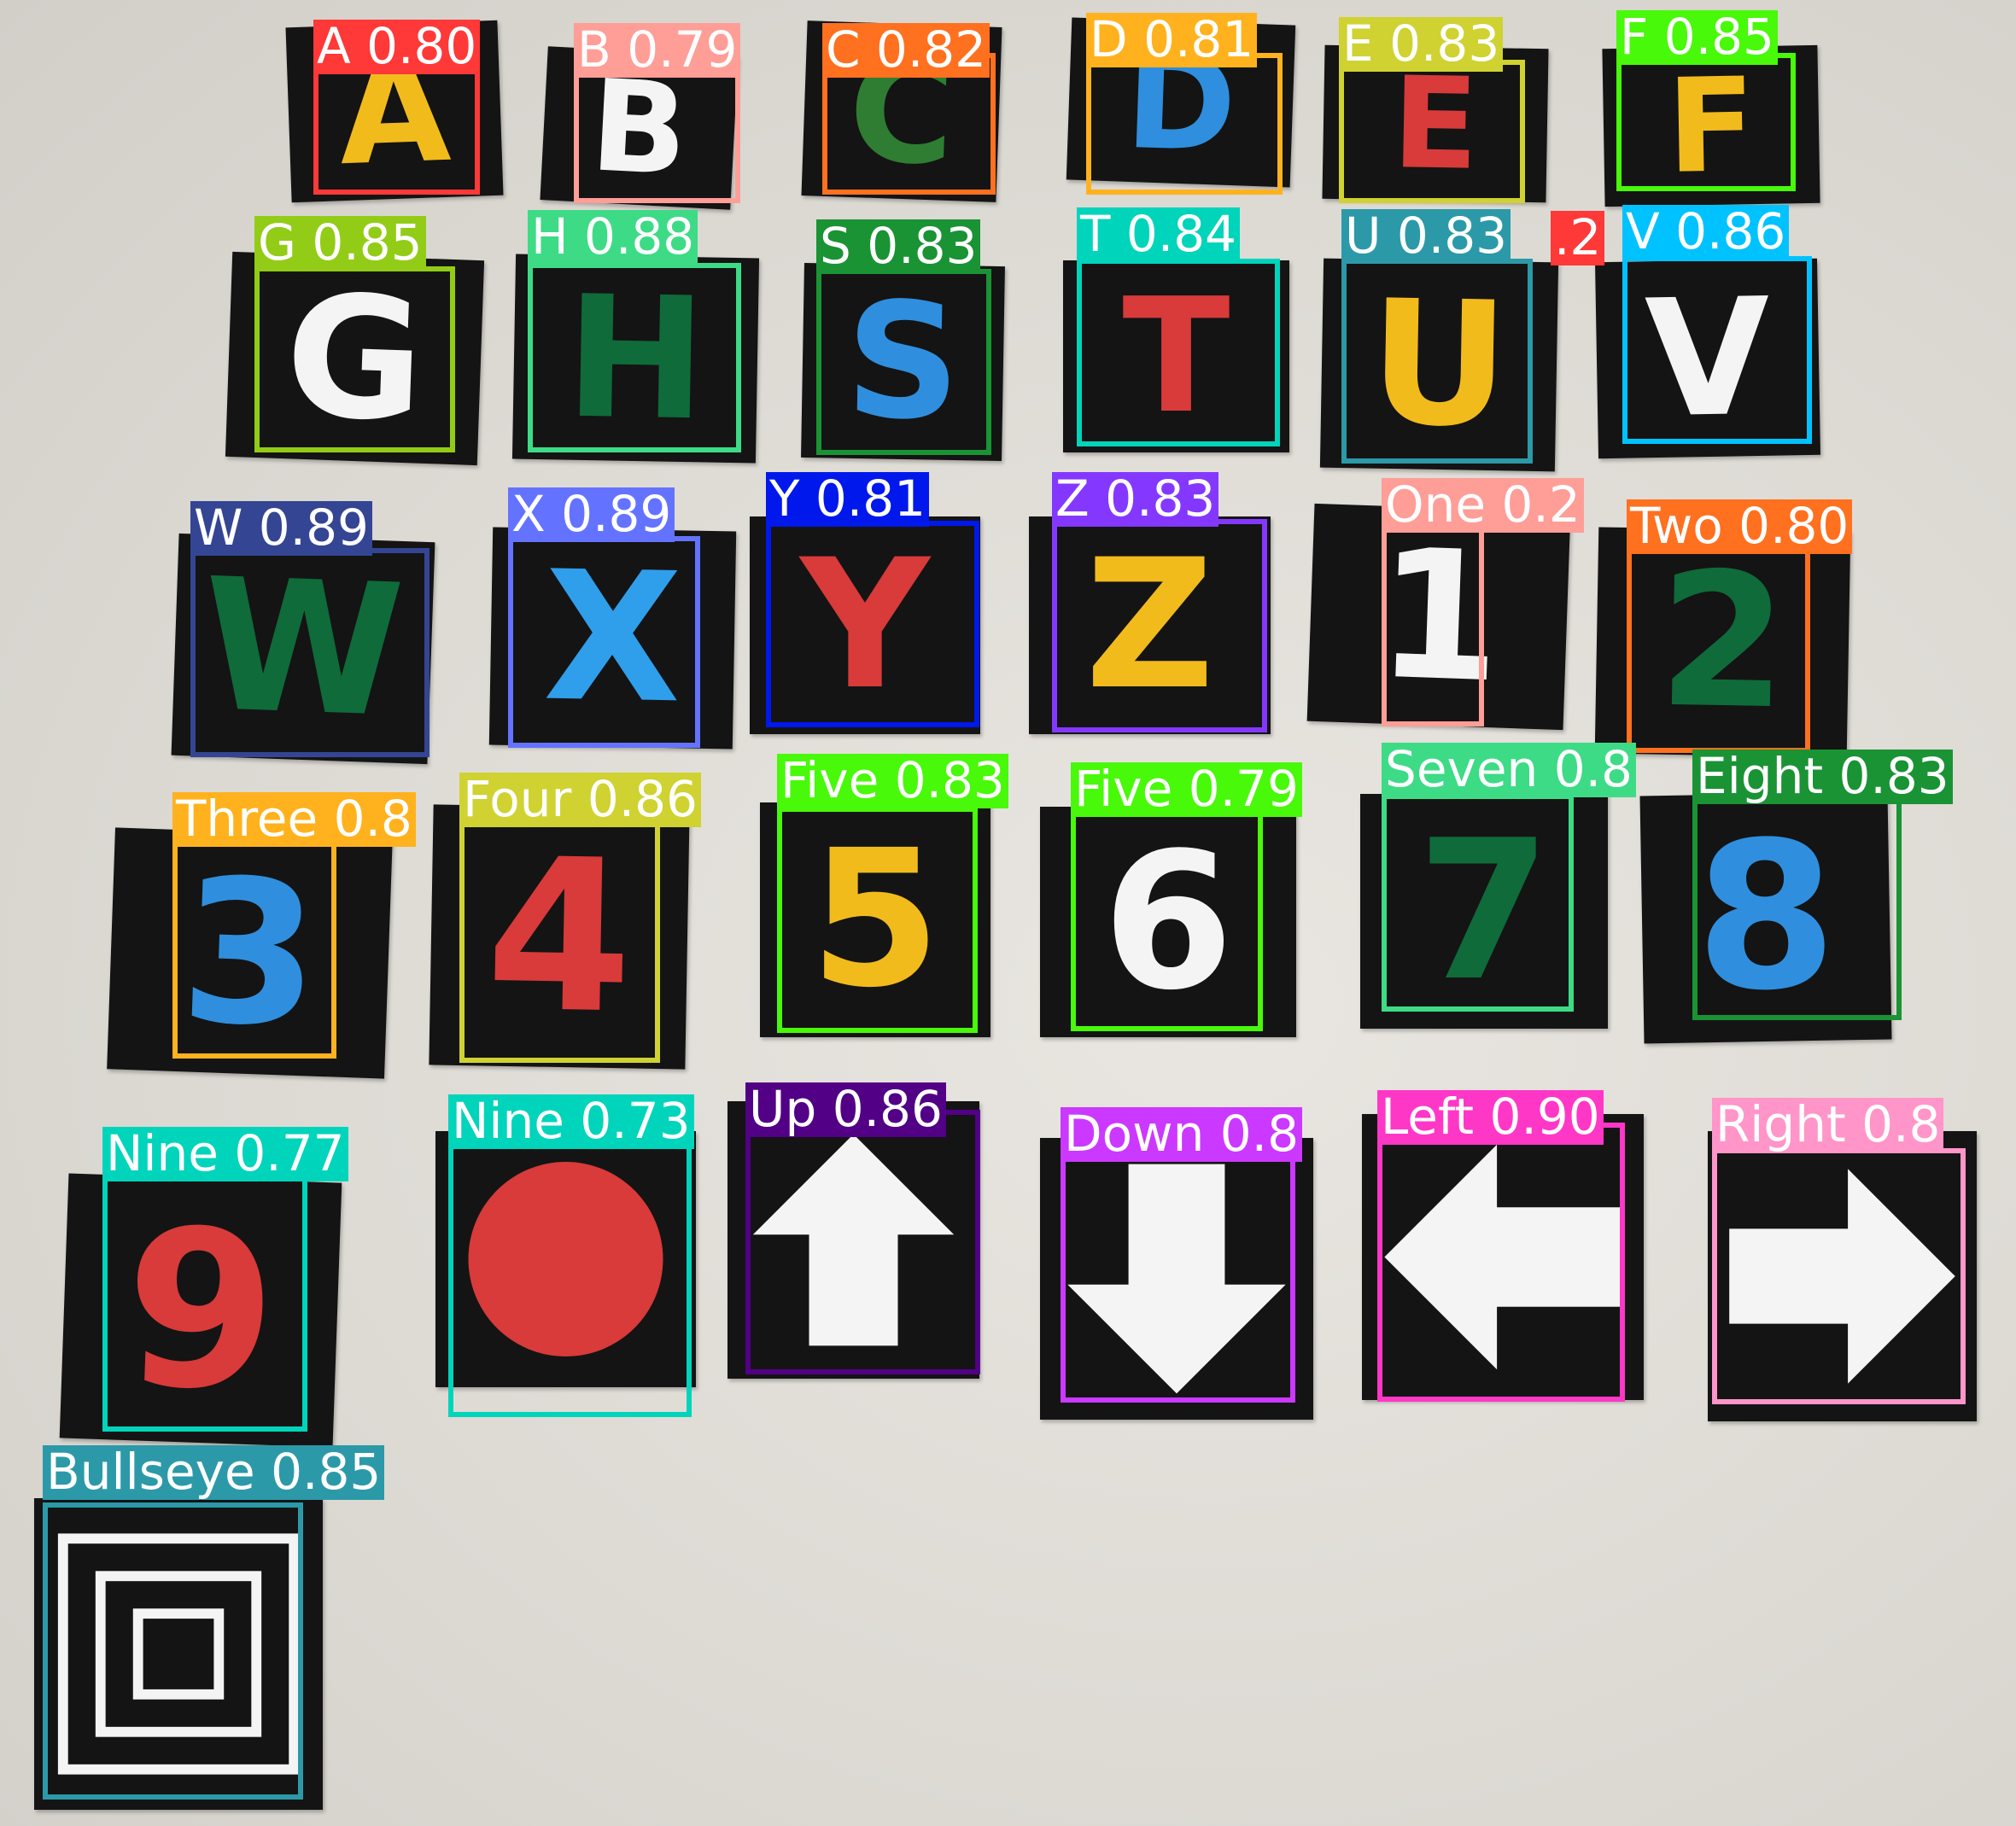 The height and width of the screenshot is (1826, 2016). I want to click on detection-label: Nine 0.77, so click(225, 1154).